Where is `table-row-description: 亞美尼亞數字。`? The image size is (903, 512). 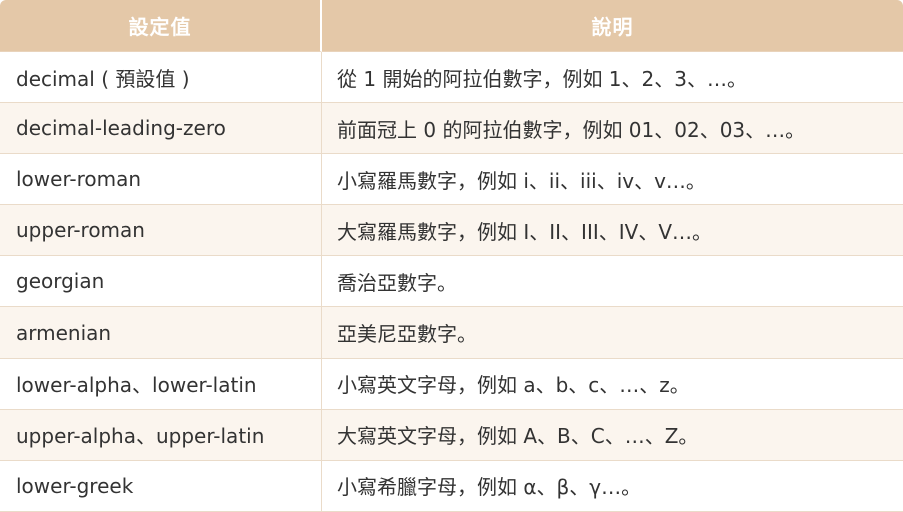 table-row-description: 亞美尼亞數字。 is located at coordinates (612, 333).